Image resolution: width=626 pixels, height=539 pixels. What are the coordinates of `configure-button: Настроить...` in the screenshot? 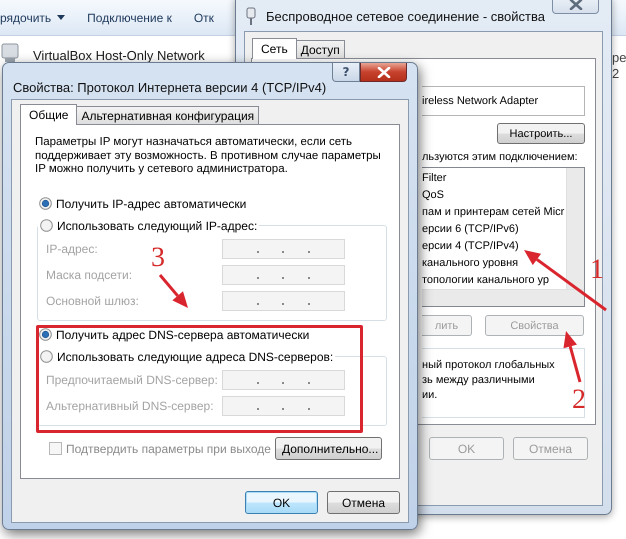 It's located at (541, 133).